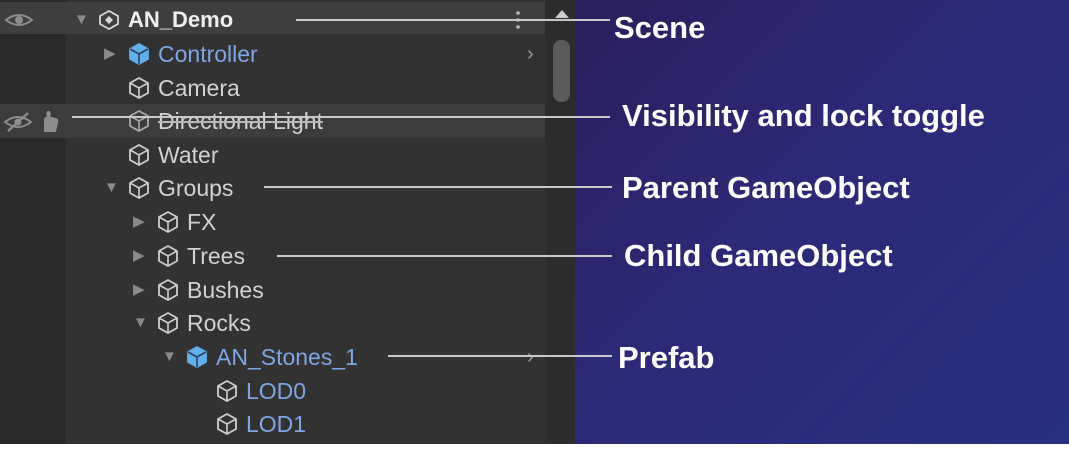 The height and width of the screenshot is (451, 1069). What do you see at coordinates (803, 115) in the screenshot?
I see `callout-visibility-lock: Visibility and lock toggle` at bounding box center [803, 115].